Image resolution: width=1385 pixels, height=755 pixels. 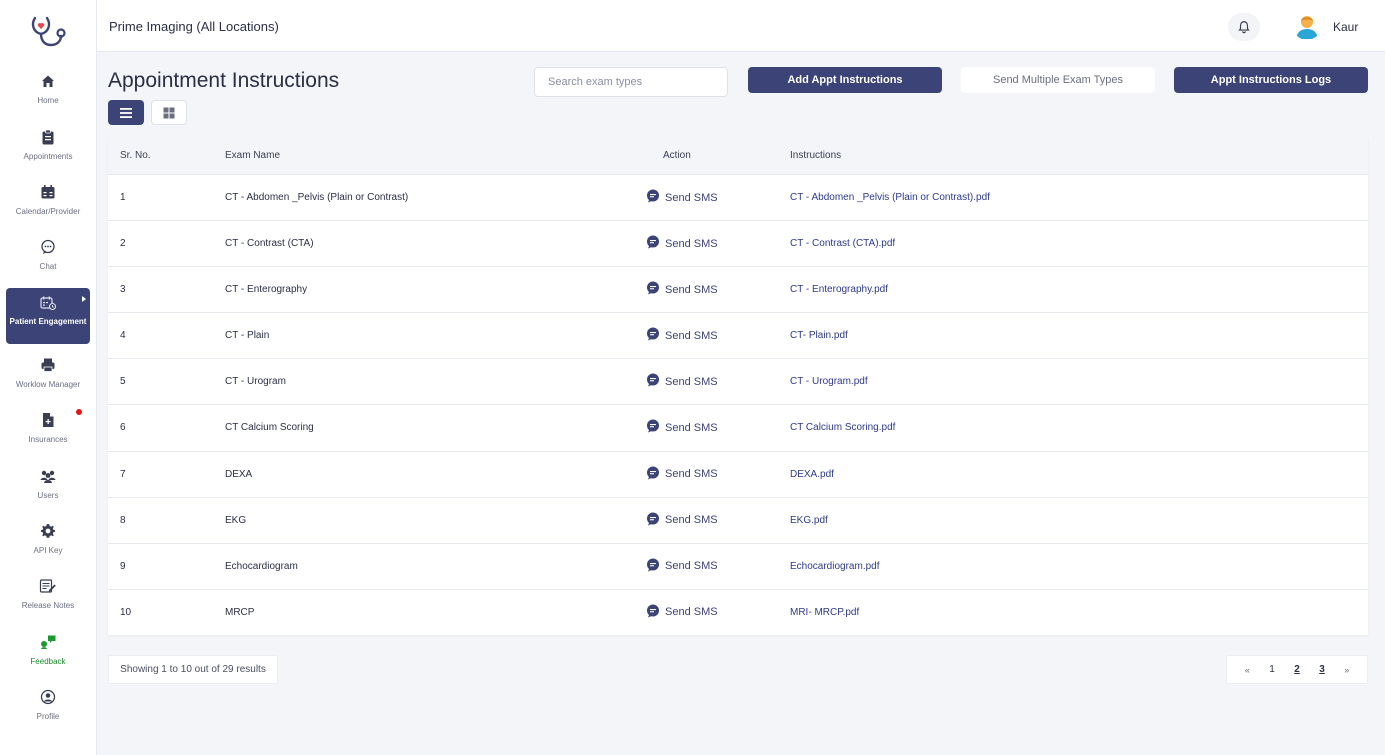 I want to click on row-exam-name: CT - Plain, so click(x=247, y=336).